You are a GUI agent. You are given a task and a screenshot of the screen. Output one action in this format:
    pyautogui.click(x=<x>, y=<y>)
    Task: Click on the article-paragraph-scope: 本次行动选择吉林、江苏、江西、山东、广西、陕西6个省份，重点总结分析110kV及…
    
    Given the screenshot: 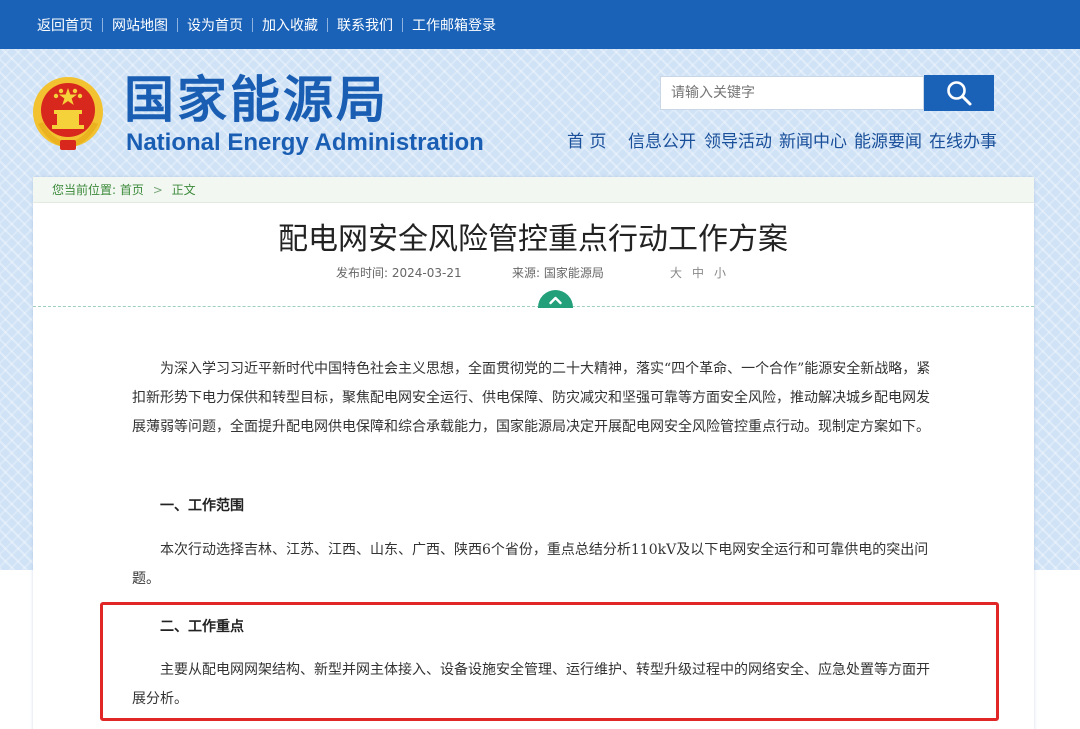 What is the action you would take?
    pyautogui.click(x=530, y=564)
    